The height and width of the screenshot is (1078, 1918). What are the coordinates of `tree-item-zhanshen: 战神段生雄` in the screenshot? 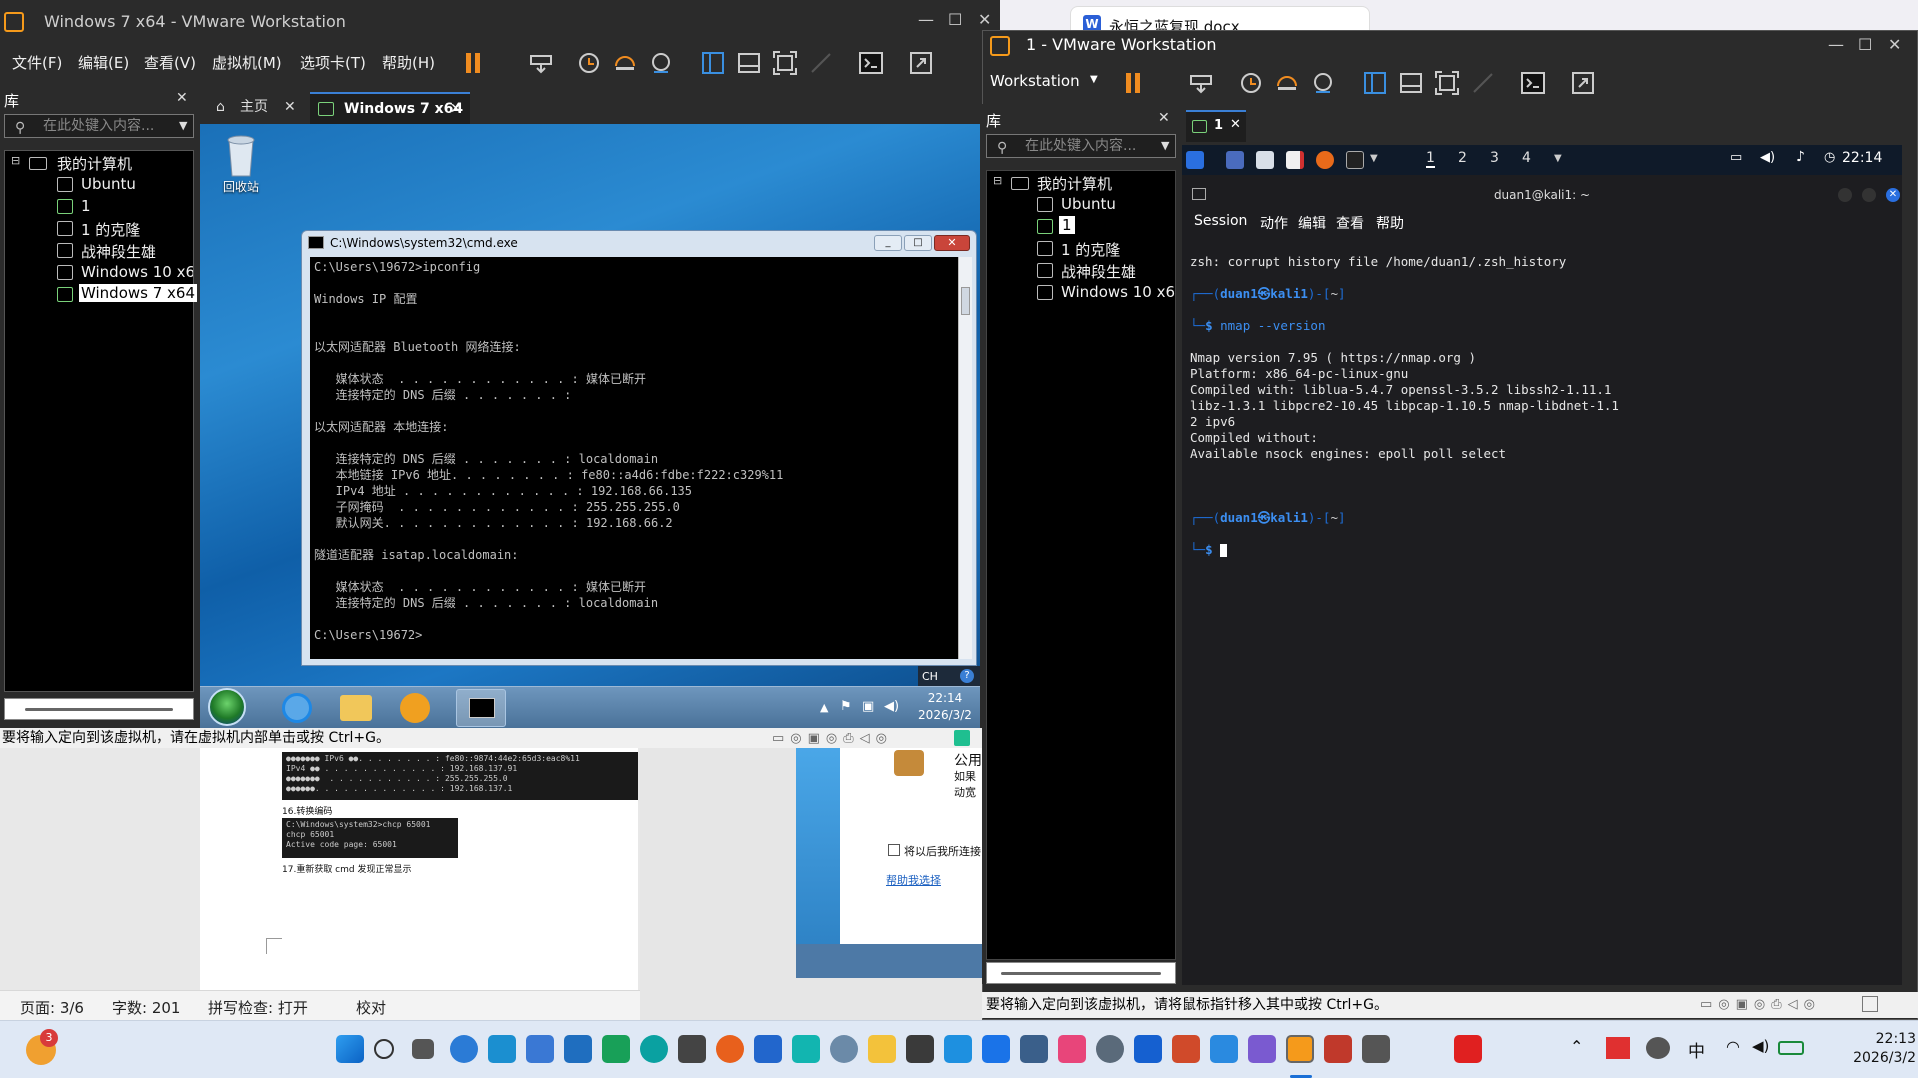 It's located at (118, 251).